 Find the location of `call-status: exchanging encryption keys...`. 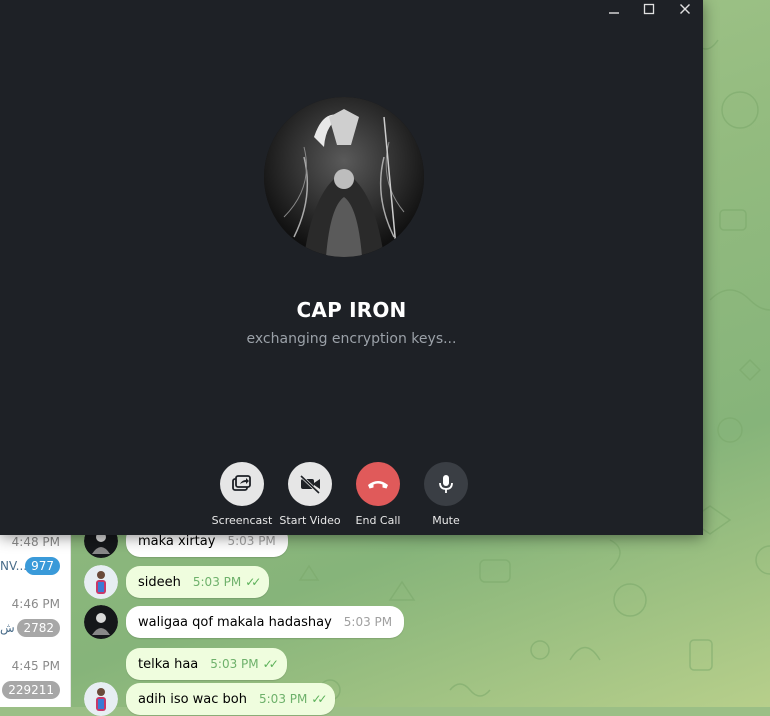

call-status: exchanging encryption keys... is located at coordinates (351, 339).